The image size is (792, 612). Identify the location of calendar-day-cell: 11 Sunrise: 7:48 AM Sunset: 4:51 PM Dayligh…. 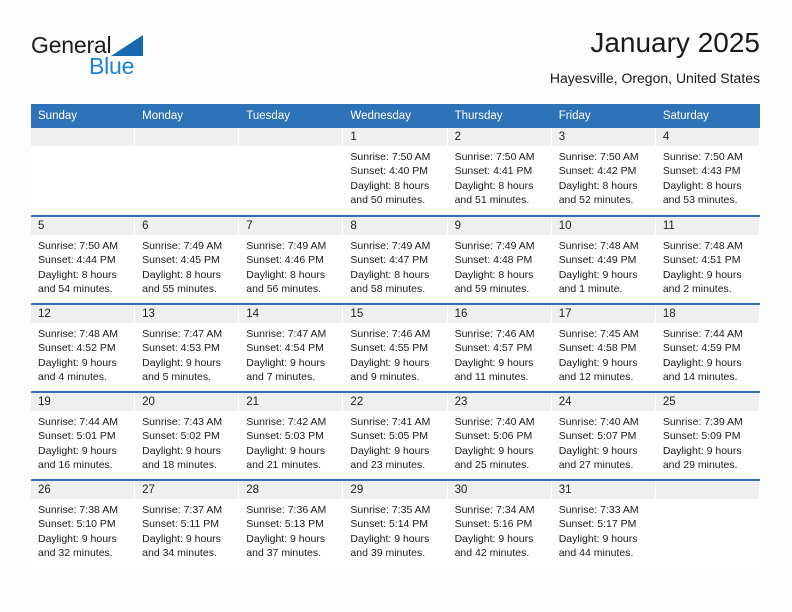
(707, 259).